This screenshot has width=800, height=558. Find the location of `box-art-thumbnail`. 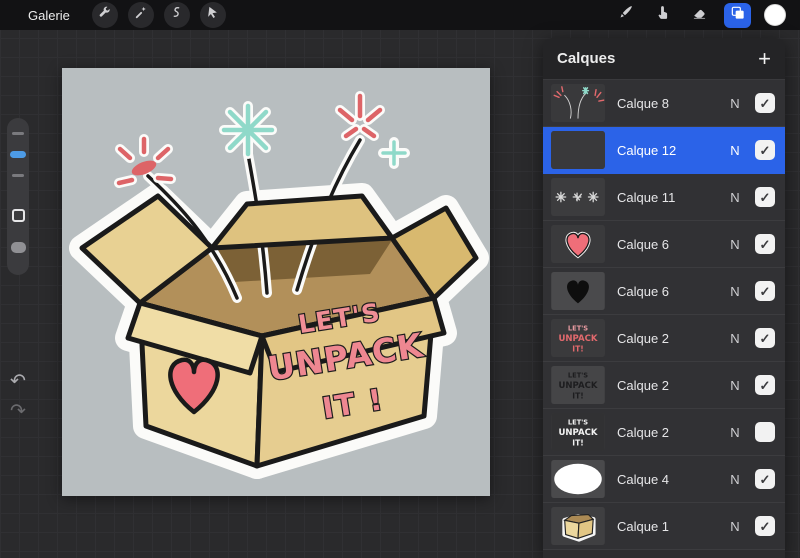

box-art-thumbnail is located at coordinates (578, 526).